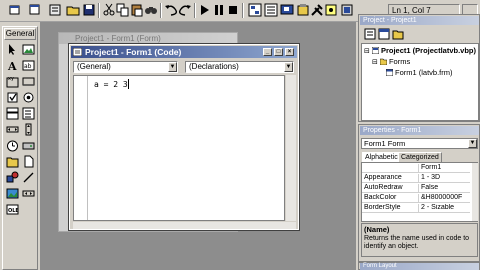 This screenshot has width=480, height=270. Describe the element at coordinates (123, 10) in the screenshot. I see `copy-icon` at that location.